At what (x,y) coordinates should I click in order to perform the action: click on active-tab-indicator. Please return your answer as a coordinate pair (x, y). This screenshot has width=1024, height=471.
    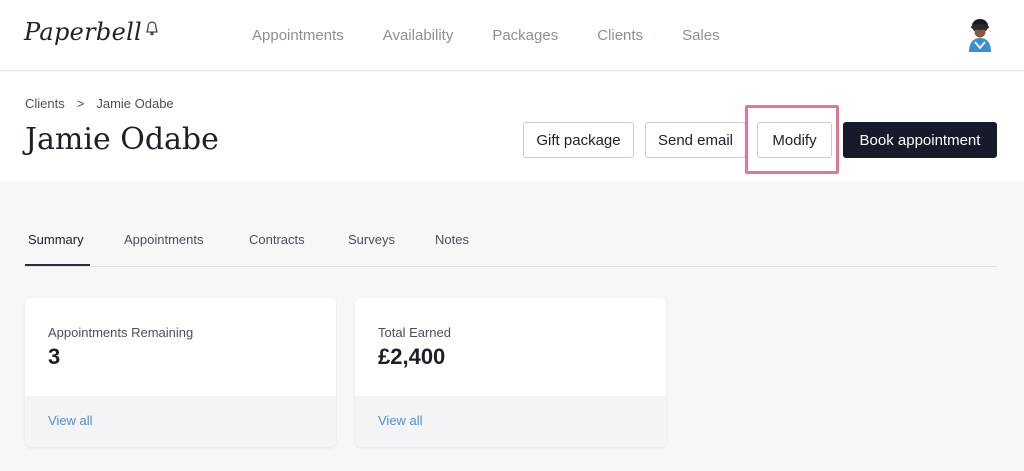
    Looking at the image, I should click on (57, 265).